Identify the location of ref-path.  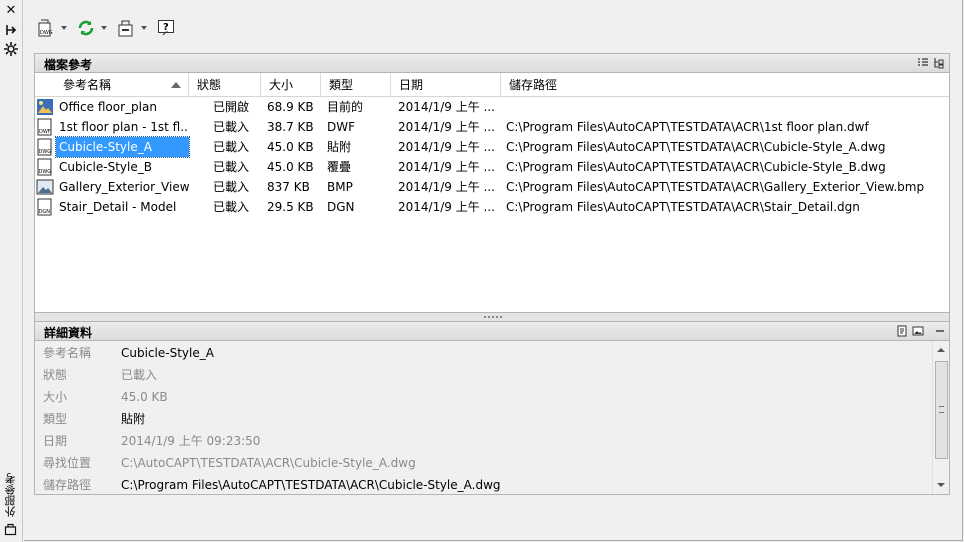
(726, 107).